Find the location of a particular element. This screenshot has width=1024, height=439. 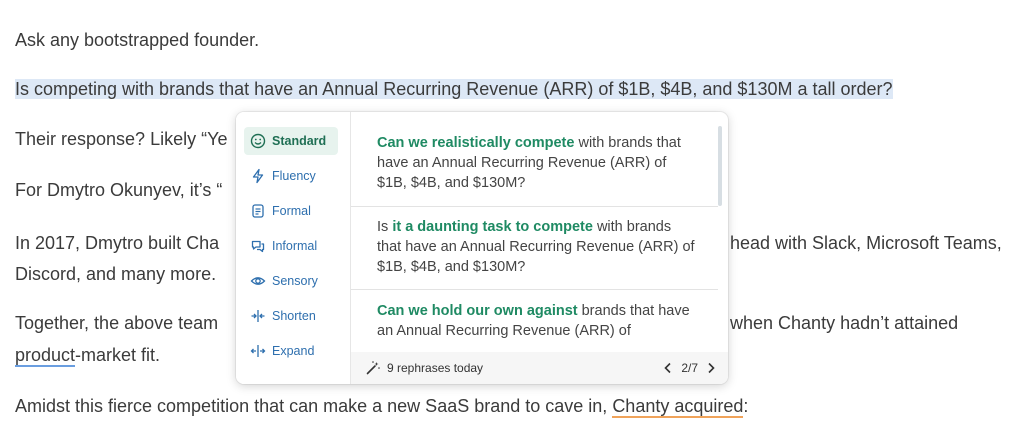

popup-footer: 9 rephrases today 2/7 is located at coordinates (539, 368).